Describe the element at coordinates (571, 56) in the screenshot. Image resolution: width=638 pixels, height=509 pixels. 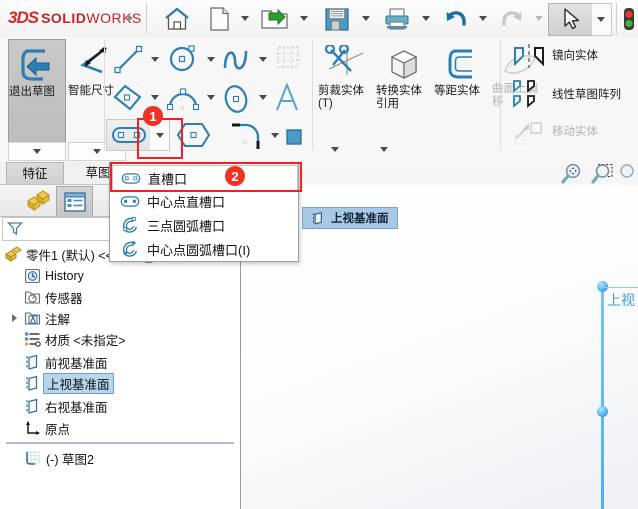
I see `mirror-entities-button: 镜向实体` at that location.